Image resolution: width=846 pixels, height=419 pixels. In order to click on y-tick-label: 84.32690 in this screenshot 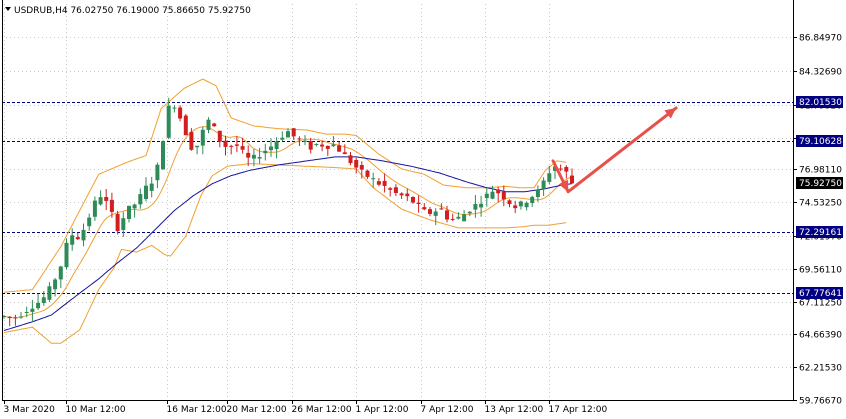, I will do `click(820, 73)`.